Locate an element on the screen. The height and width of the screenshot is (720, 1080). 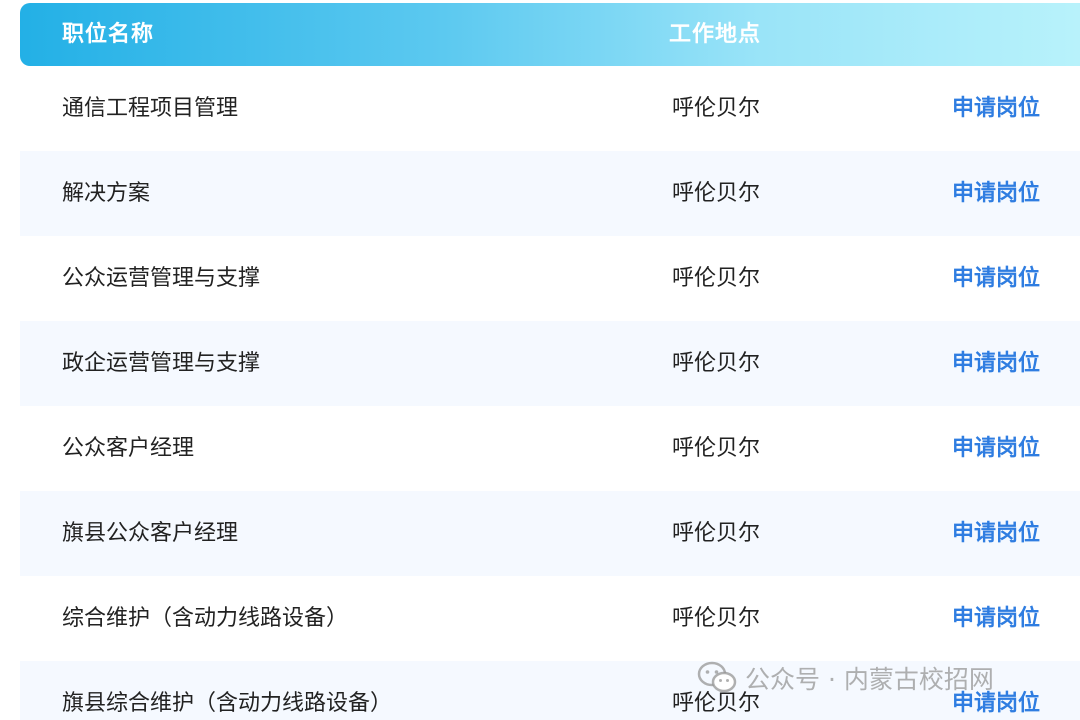
header-job-title: 职位名称 is located at coordinates (108, 34).